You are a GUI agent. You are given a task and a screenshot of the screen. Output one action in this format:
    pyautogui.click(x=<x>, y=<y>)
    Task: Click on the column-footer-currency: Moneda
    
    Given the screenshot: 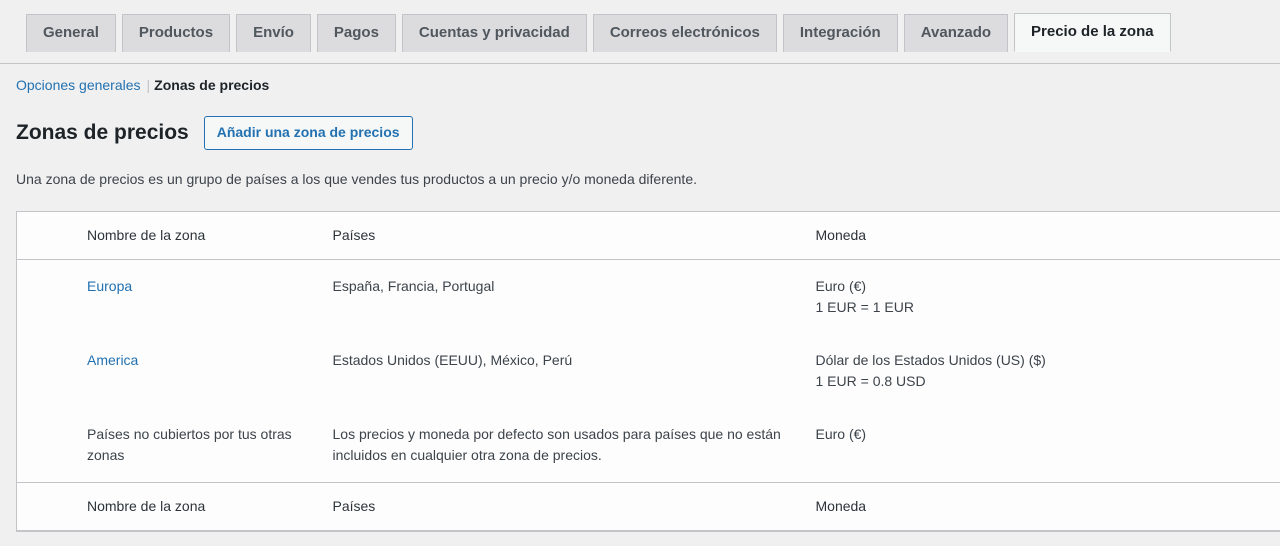 What is the action you would take?
    pyautogui.click(x=841, y=506)
    